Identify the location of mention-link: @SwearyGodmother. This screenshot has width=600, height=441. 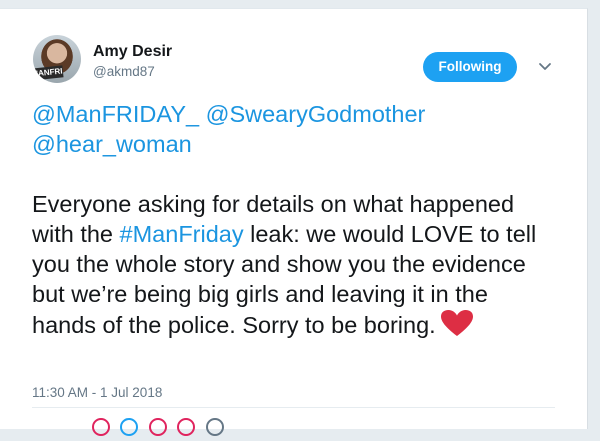
(316, 114).